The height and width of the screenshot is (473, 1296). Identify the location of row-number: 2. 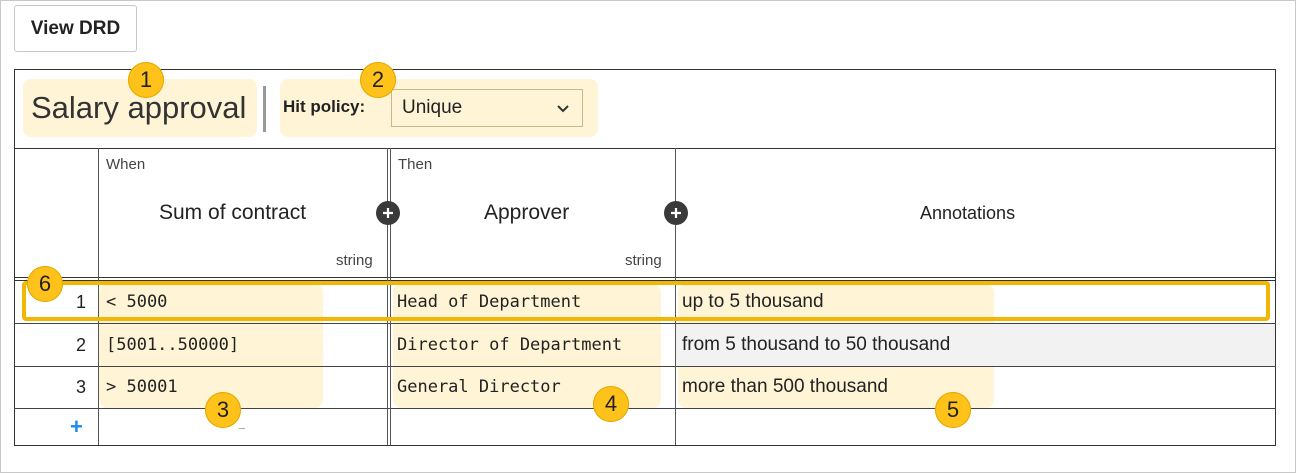
(80, 345).